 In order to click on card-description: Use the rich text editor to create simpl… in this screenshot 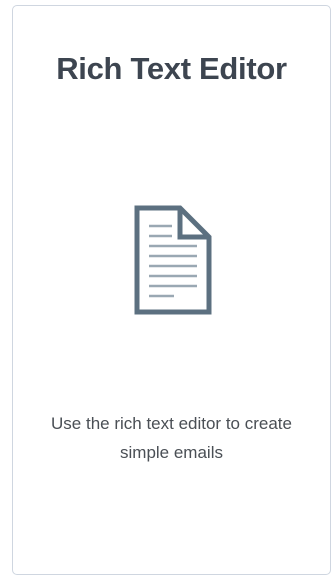, I will do `click(171, 438)`.